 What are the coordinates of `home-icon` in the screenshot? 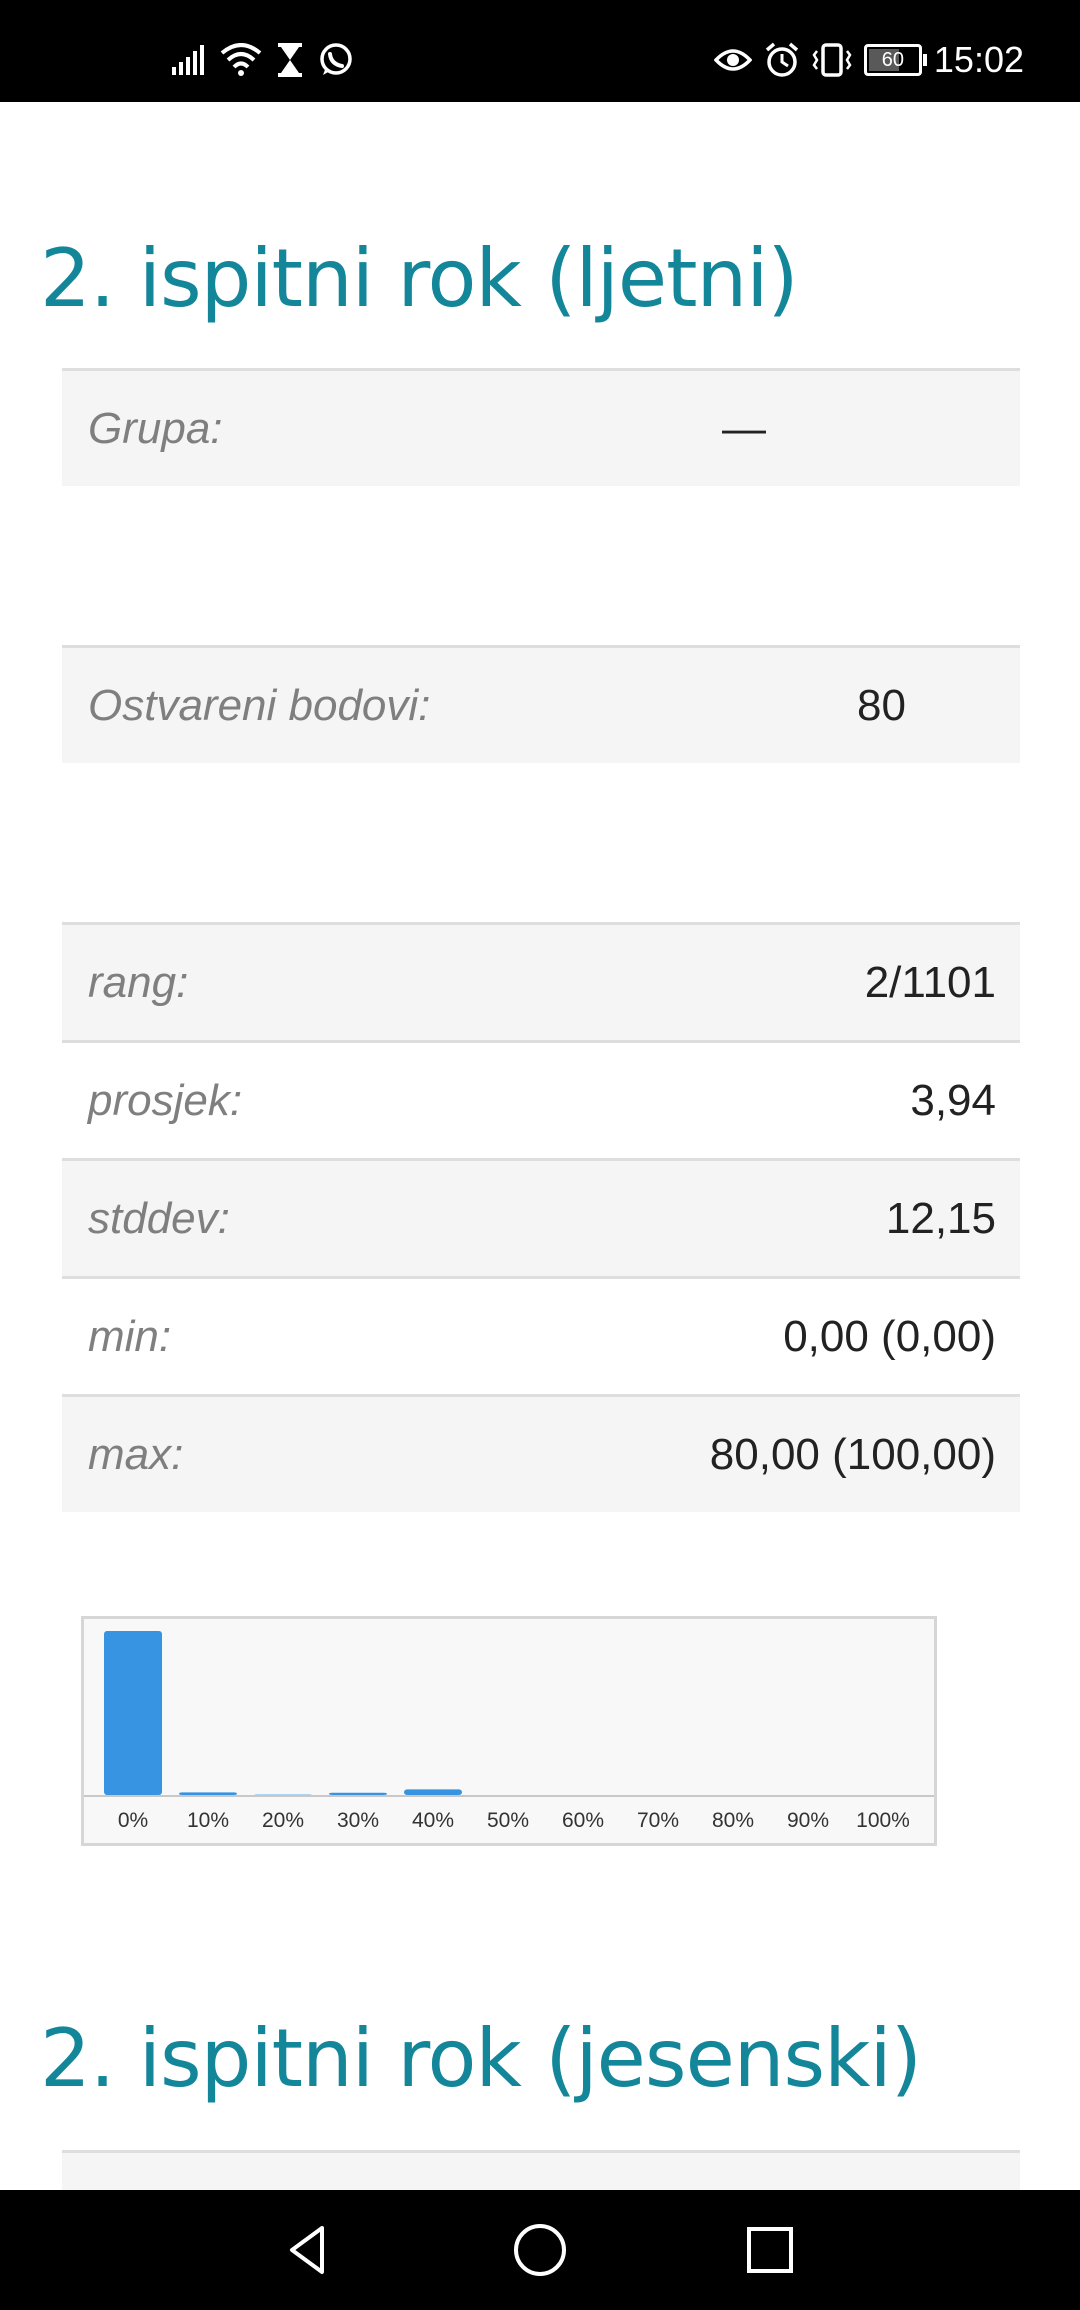 It's located at (540, 2250).